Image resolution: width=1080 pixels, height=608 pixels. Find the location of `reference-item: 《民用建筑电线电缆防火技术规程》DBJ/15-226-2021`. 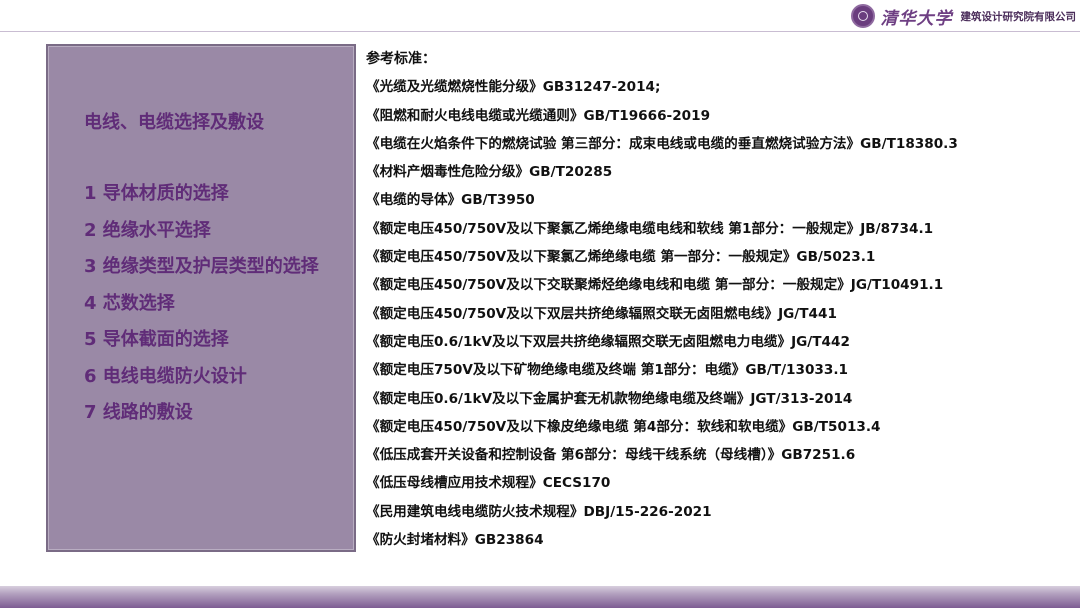

reference-item: 《民用建筑电线电缆防火技术规程》DBJ/15-226-2021 is located at coordinates (539, 511).